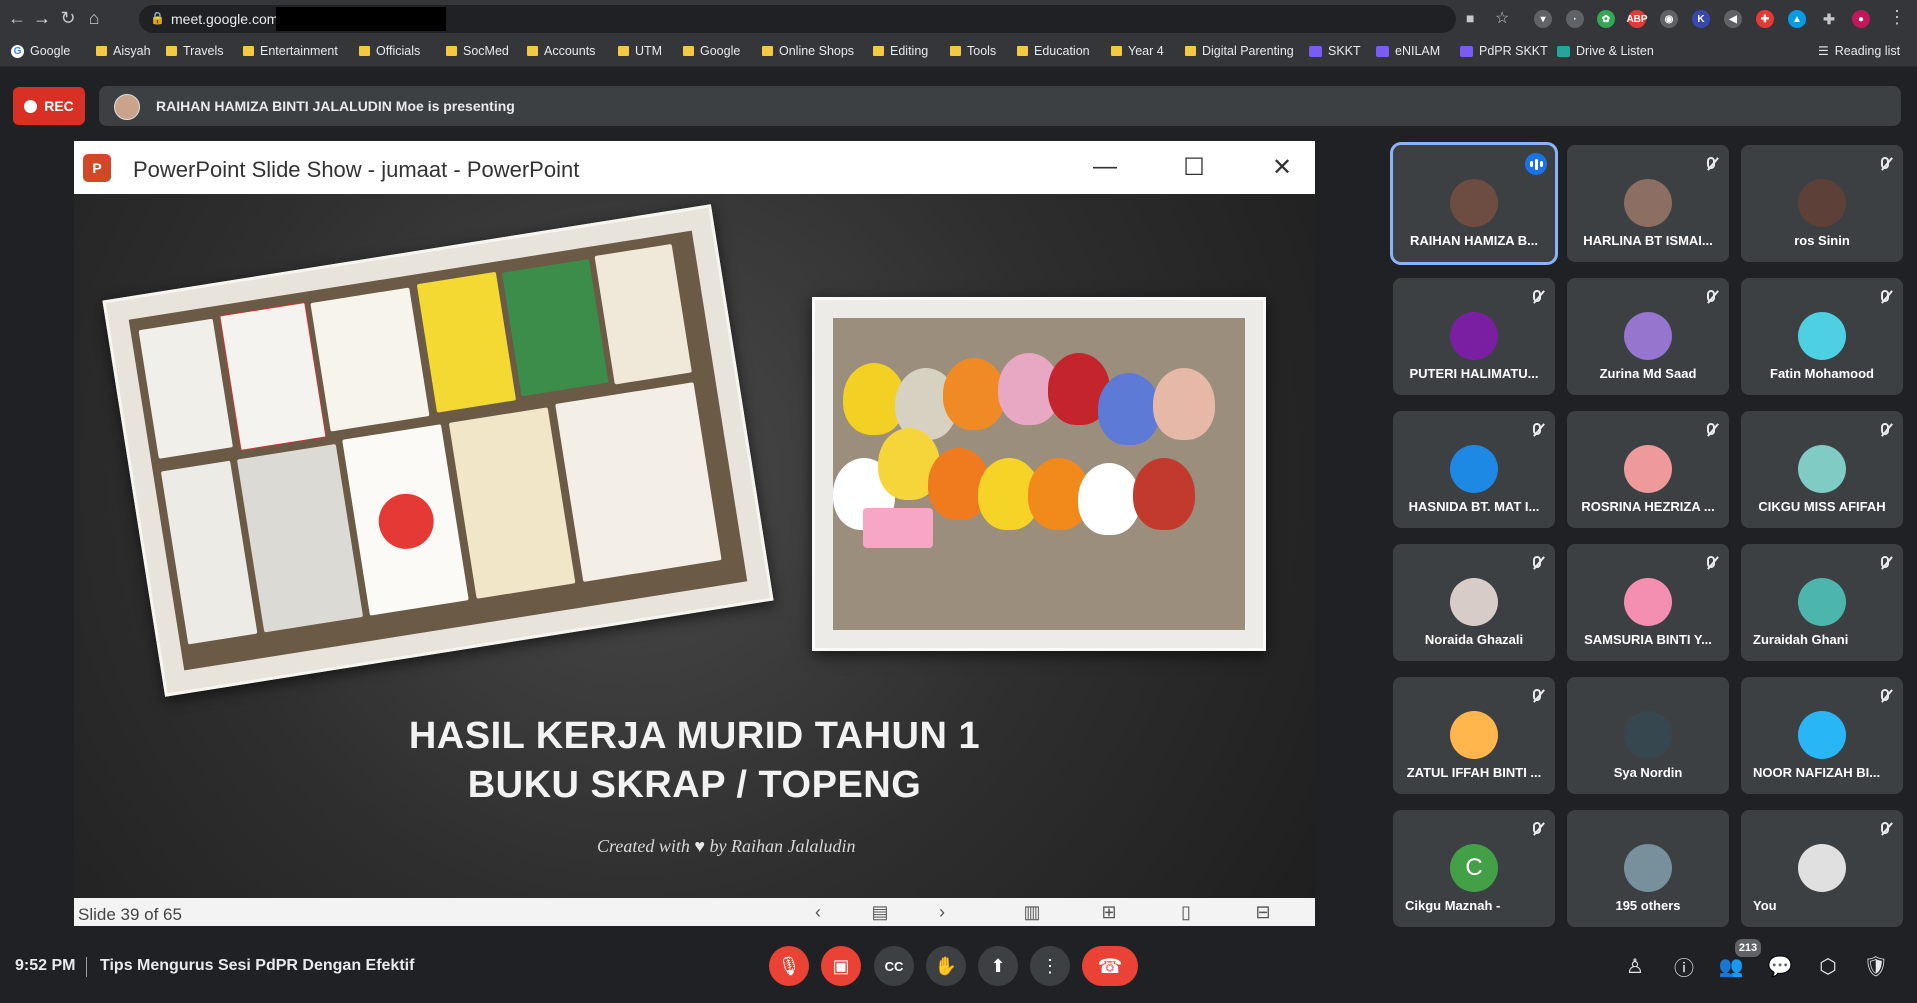  What do you see at coordinates (1605, 51) in the screenshot?
I see `bookmark-drive-listen: Drive & Listen` at bounding box center [1605, 51].